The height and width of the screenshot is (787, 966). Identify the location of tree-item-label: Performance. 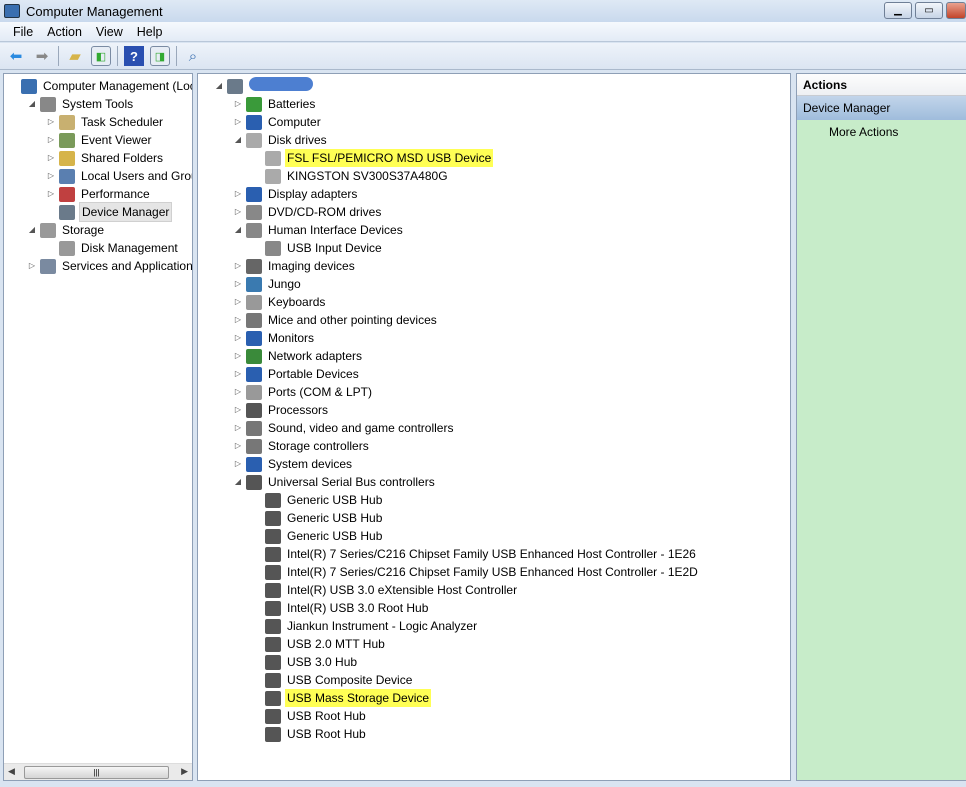
(115, 194).